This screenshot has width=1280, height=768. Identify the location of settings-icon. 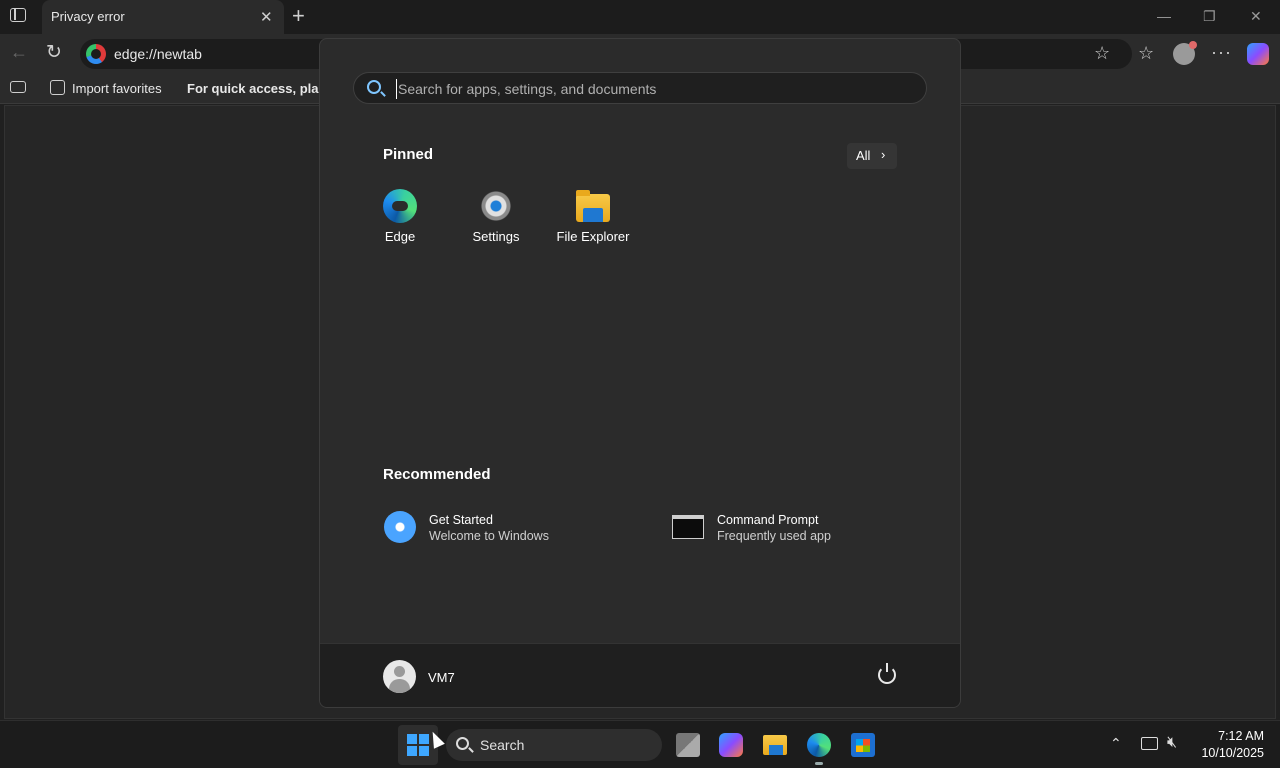
(496, 206).